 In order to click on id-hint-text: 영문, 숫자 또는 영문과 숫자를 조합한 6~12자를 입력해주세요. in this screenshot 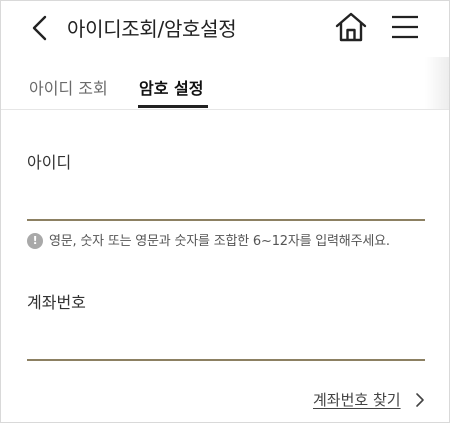, I will do `click(219, 241)`.